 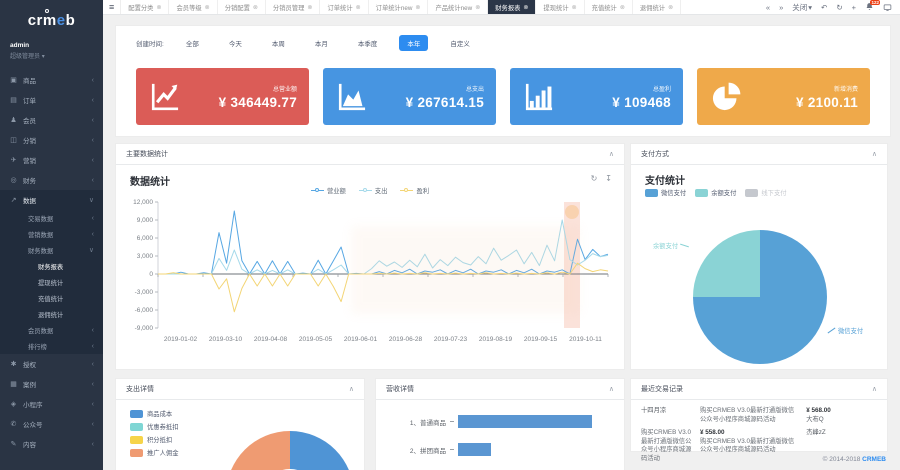 What do you see at coordinates (51, 266) in the screenshot?
I see `sidebar-item-finance-report: 财务报表` at bounding box center [51, 266].